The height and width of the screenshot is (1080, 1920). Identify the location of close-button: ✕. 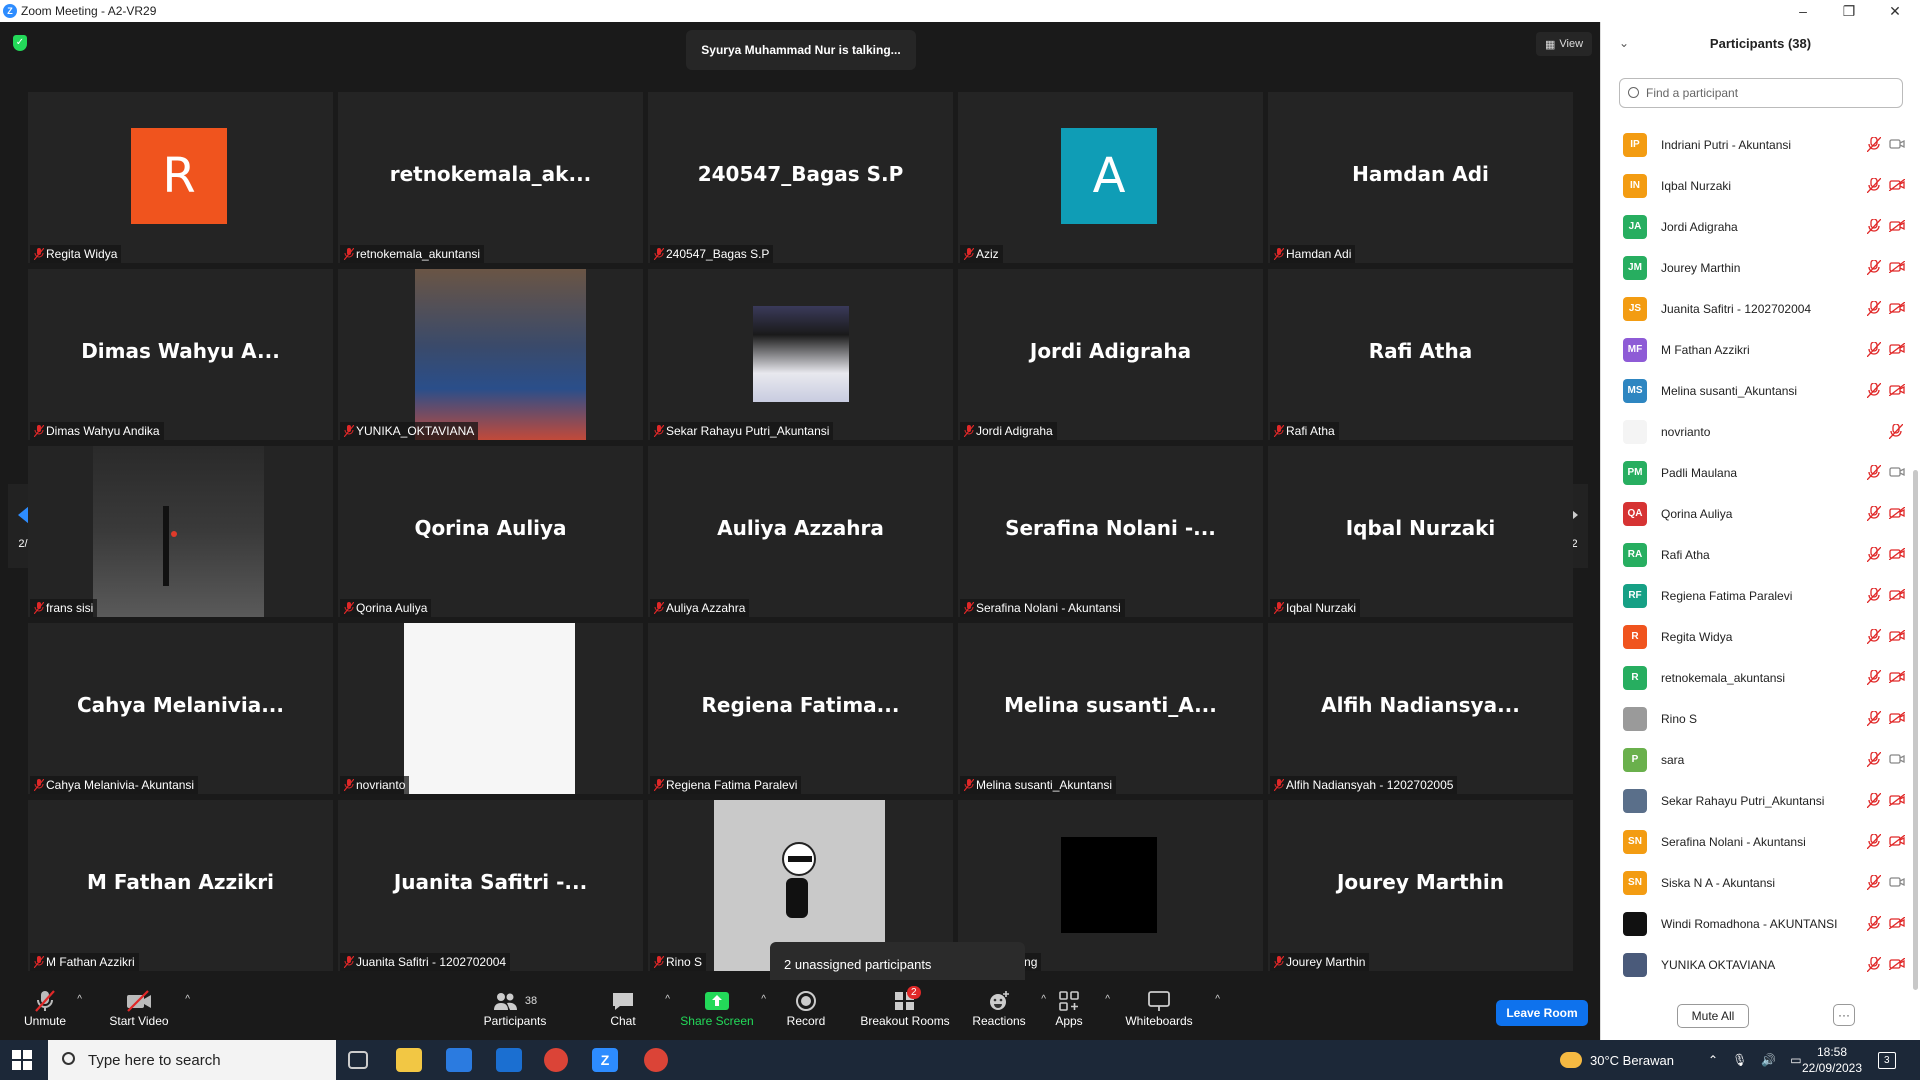
(1895, 11).